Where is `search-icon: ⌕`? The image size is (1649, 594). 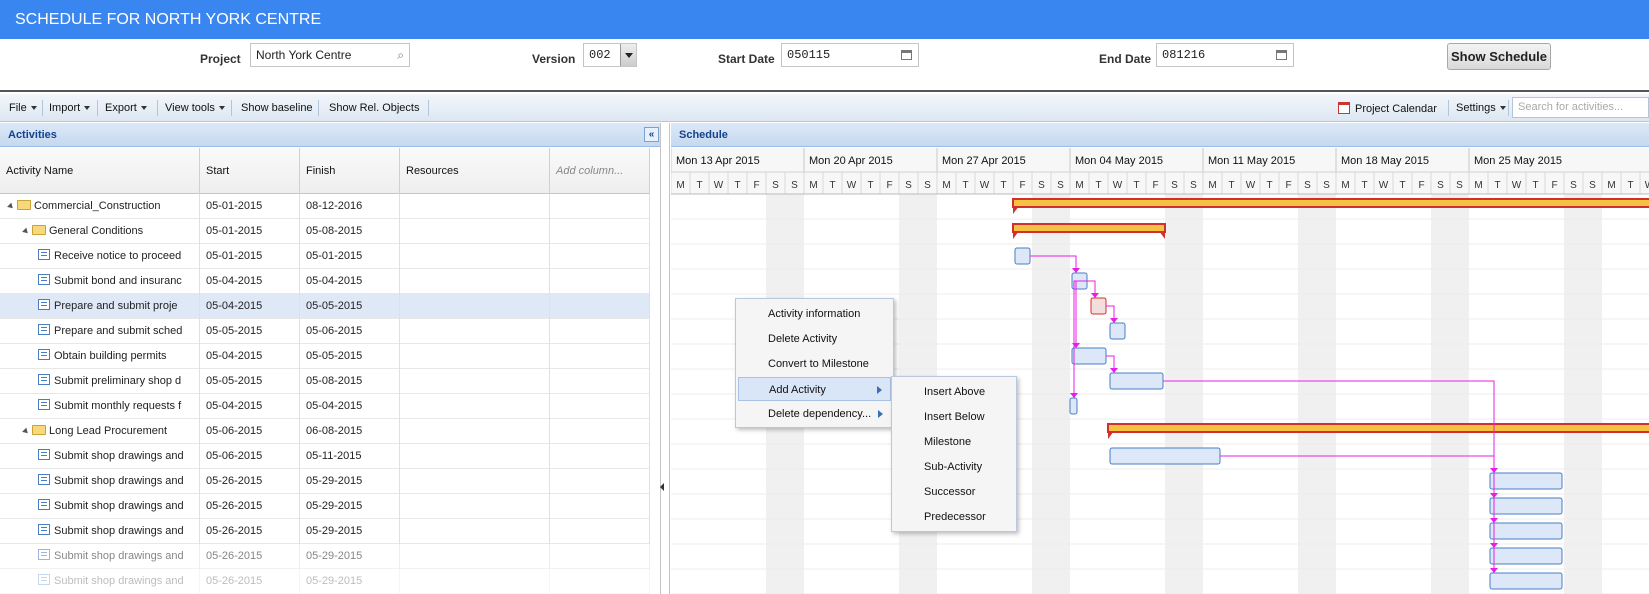 search-icon: ⌕ is located at coordinates (400, 55).